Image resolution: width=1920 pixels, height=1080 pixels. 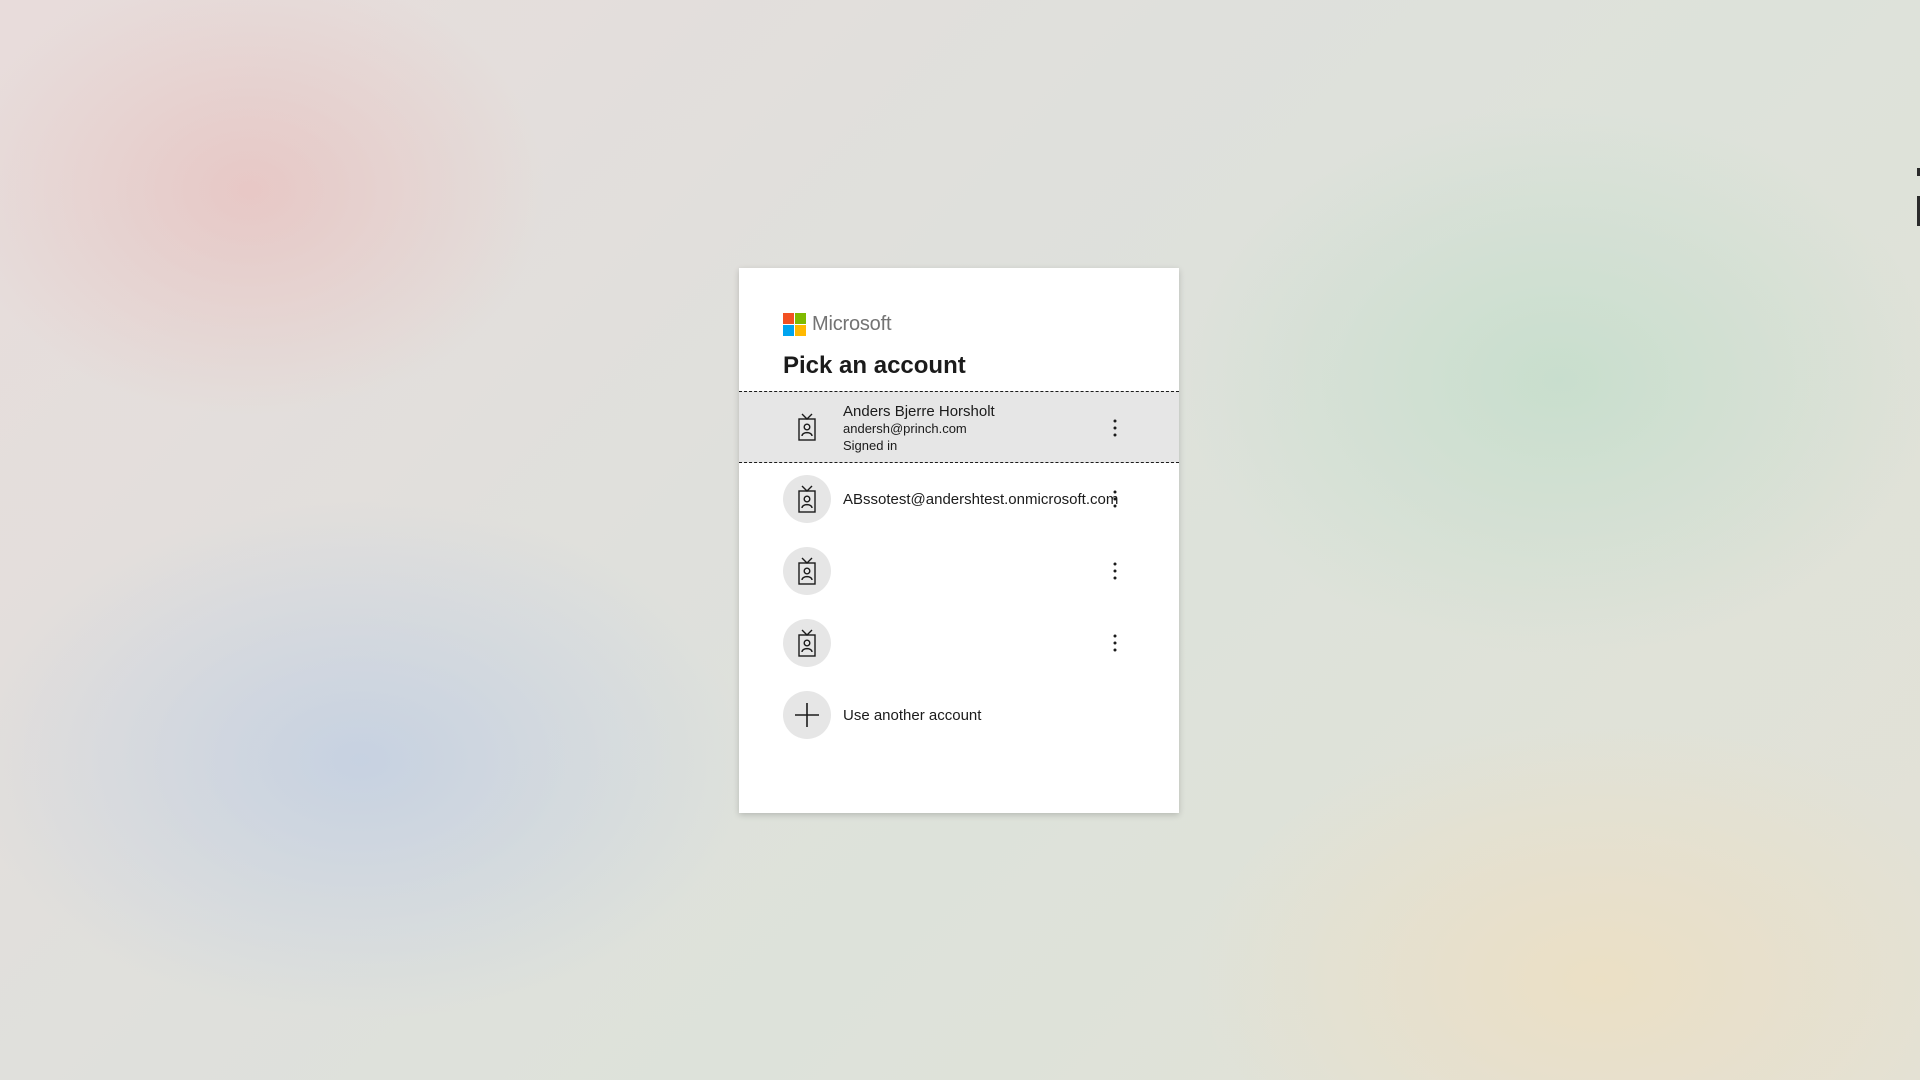 I want to click on page-title: Pick an account, so click(x=874, y=365).